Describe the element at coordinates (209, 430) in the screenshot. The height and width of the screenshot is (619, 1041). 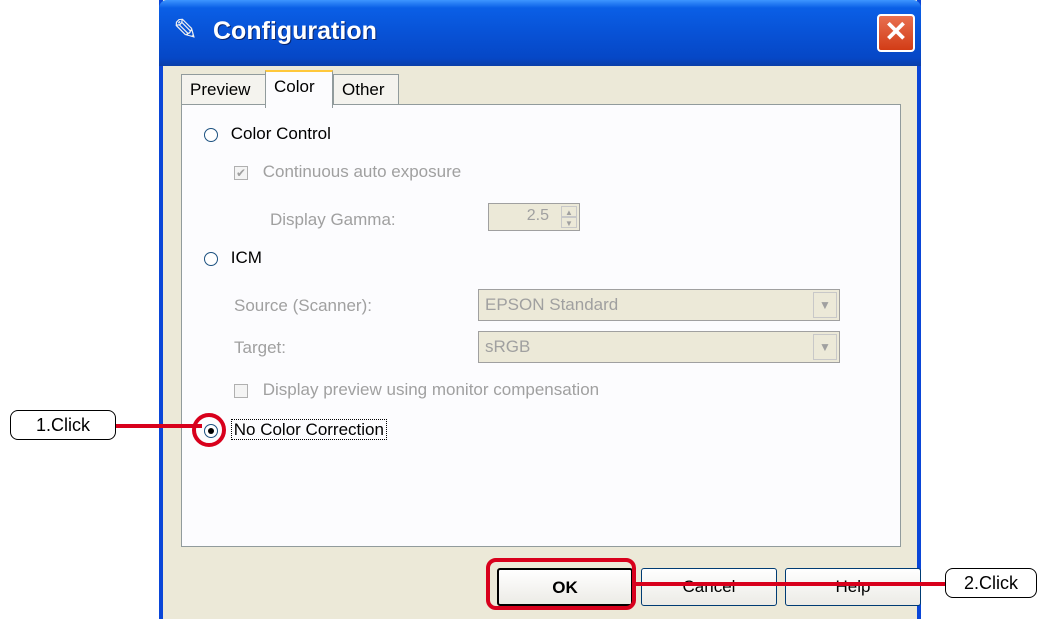
I see `step1-highlight-ring` at that location.